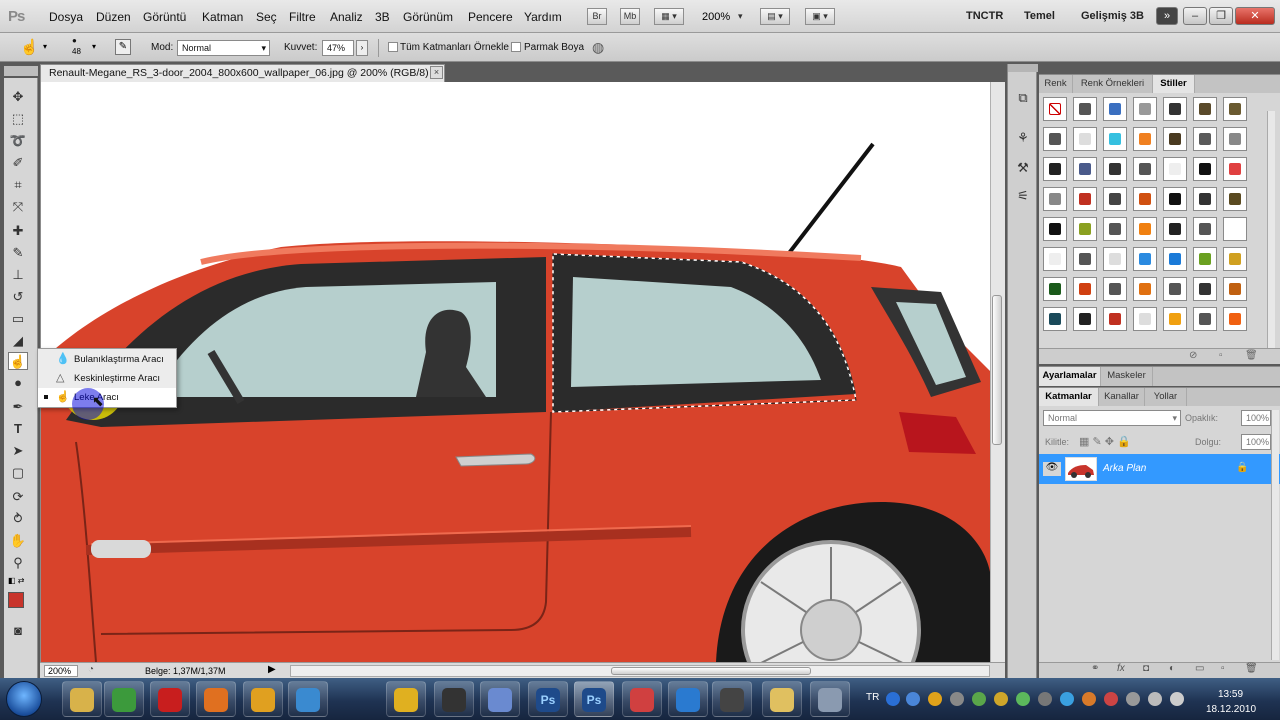 This screenshot has height=720, width=1280. What do you see at coordinates (1056, 84) in the screenshot?
I see `tab-renk: Renk` at bounding box center [1056, 84].